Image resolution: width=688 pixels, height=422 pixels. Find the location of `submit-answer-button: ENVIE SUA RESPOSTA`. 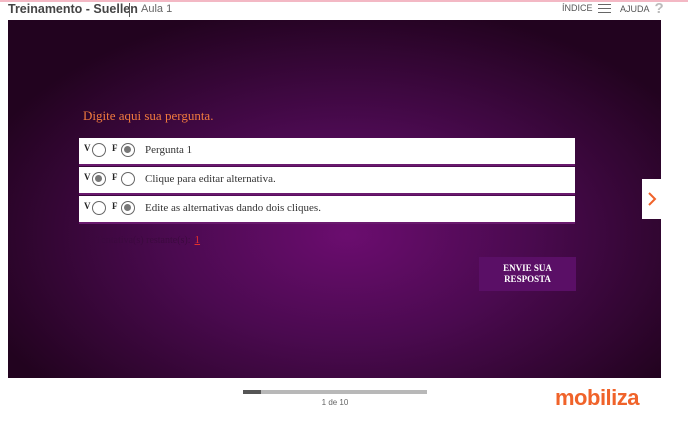

submit-answer-button: ENVIE SUA RESPOSTA is located at coordinates (527, 274).